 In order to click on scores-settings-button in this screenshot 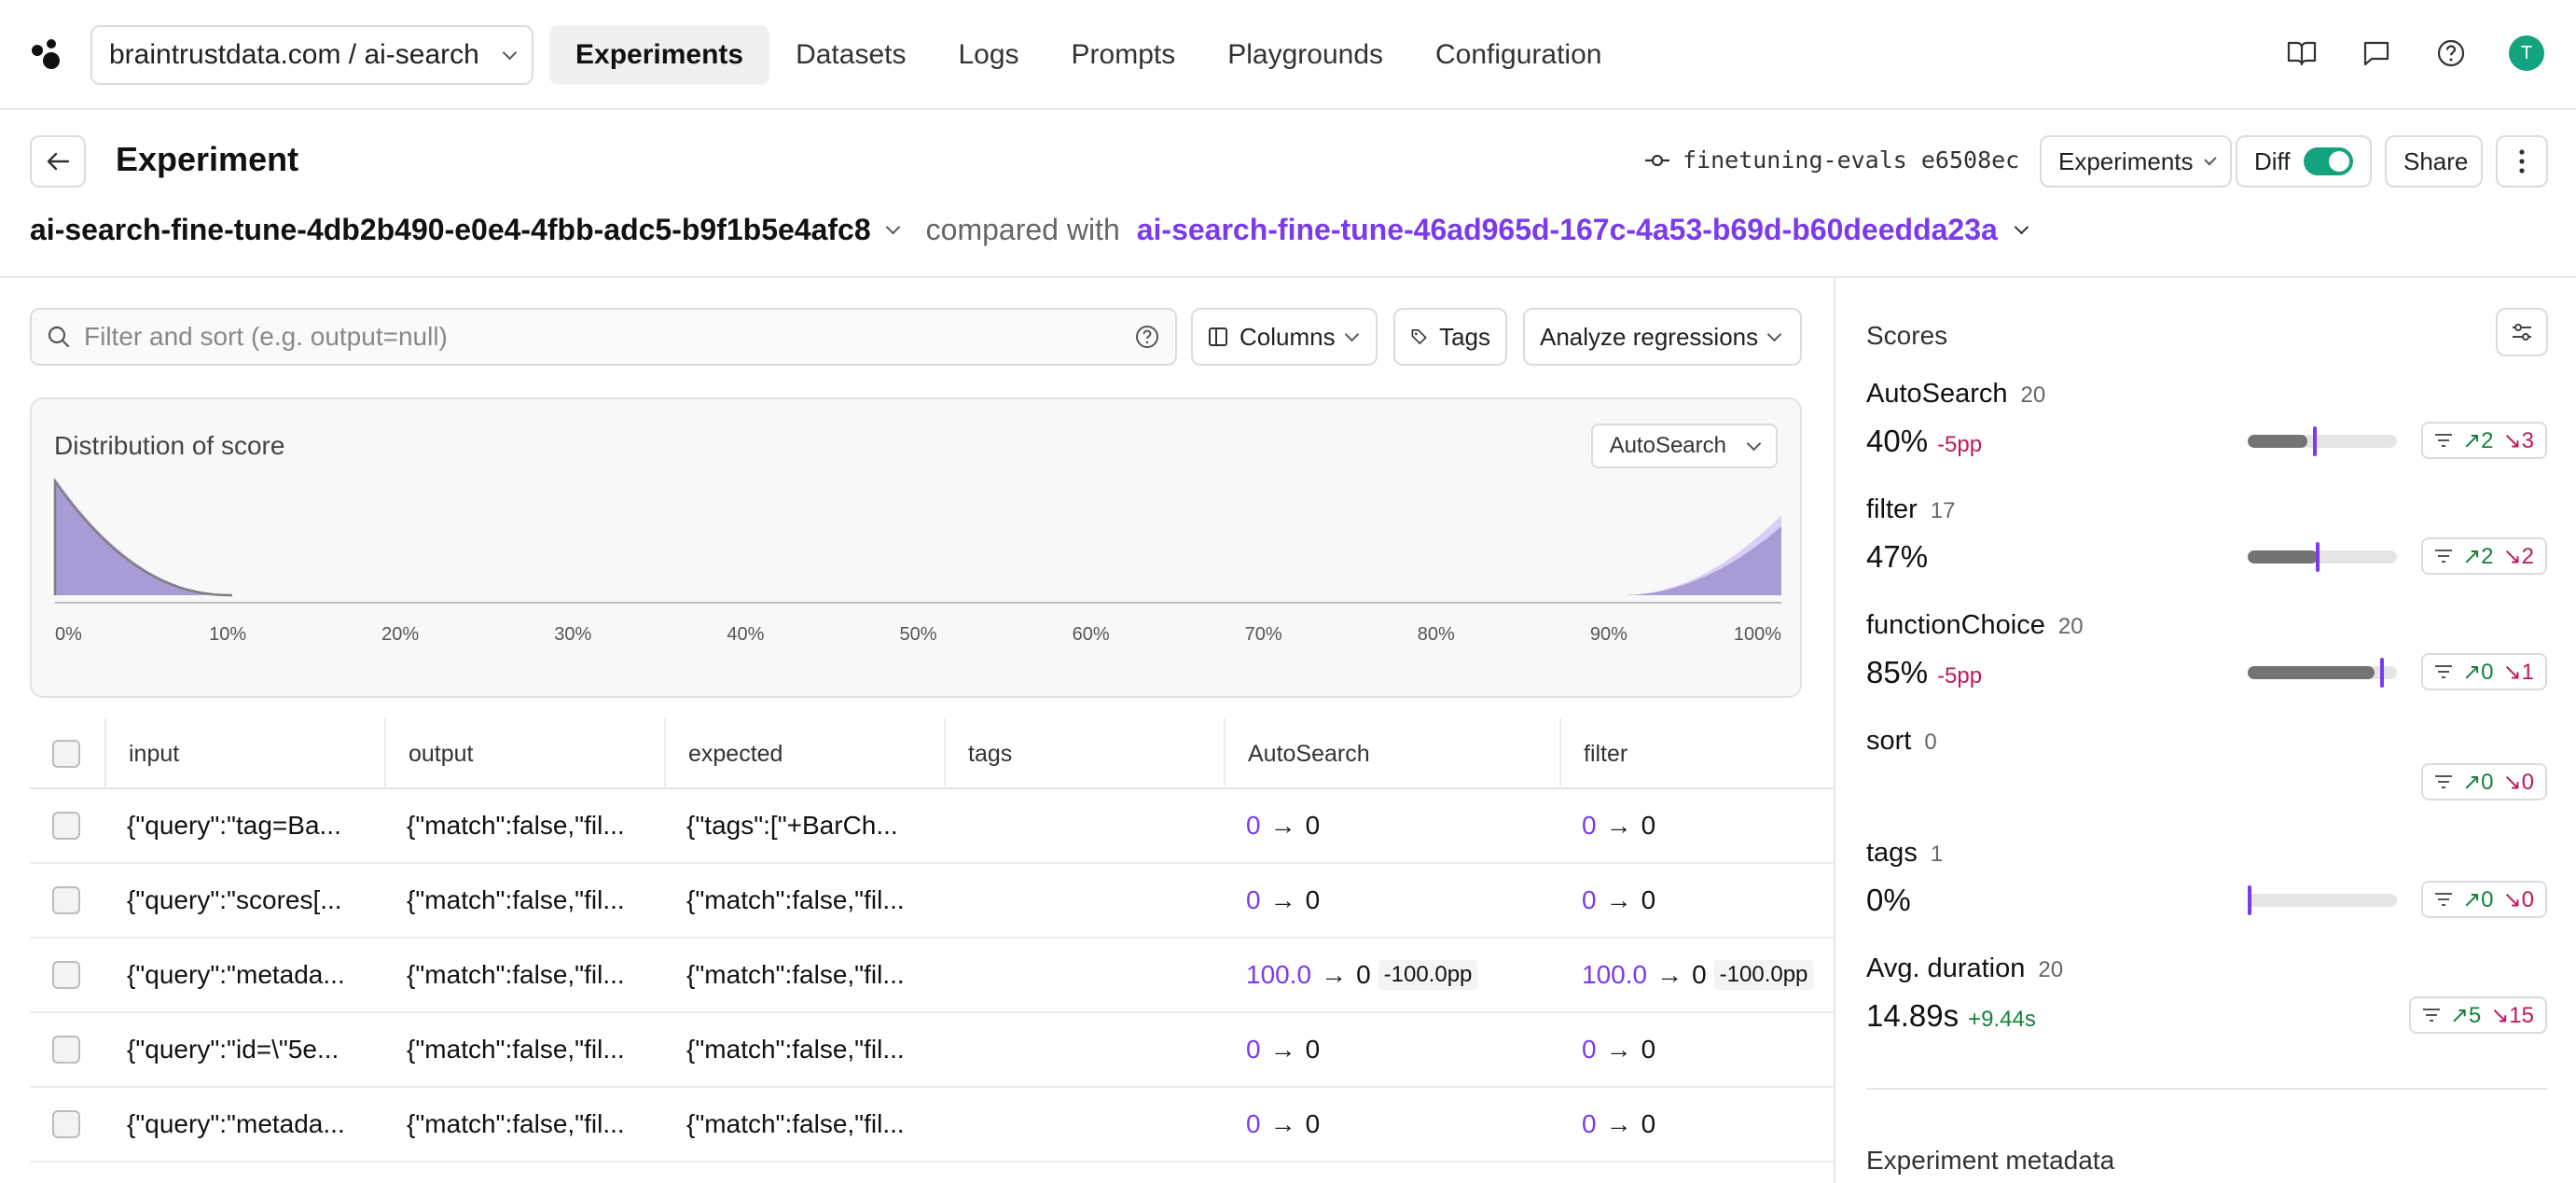, I will do `click(2522, 332)`.